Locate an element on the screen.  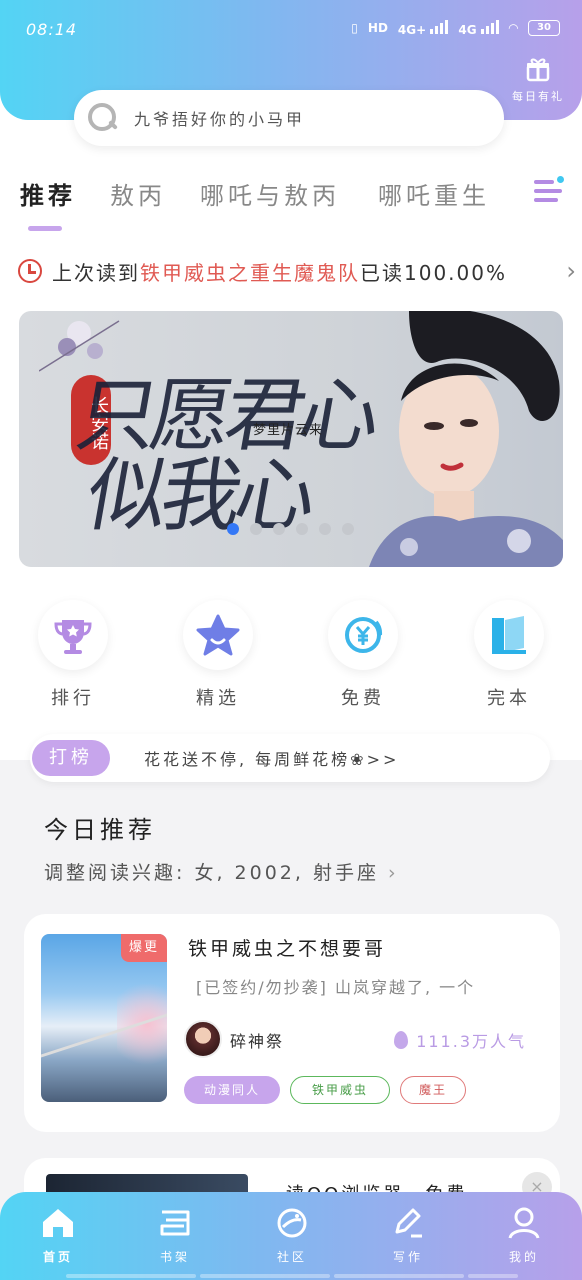
bottom-nav: 首页 书架 社区 写作 我的 is located at coordinates (291, 1236).